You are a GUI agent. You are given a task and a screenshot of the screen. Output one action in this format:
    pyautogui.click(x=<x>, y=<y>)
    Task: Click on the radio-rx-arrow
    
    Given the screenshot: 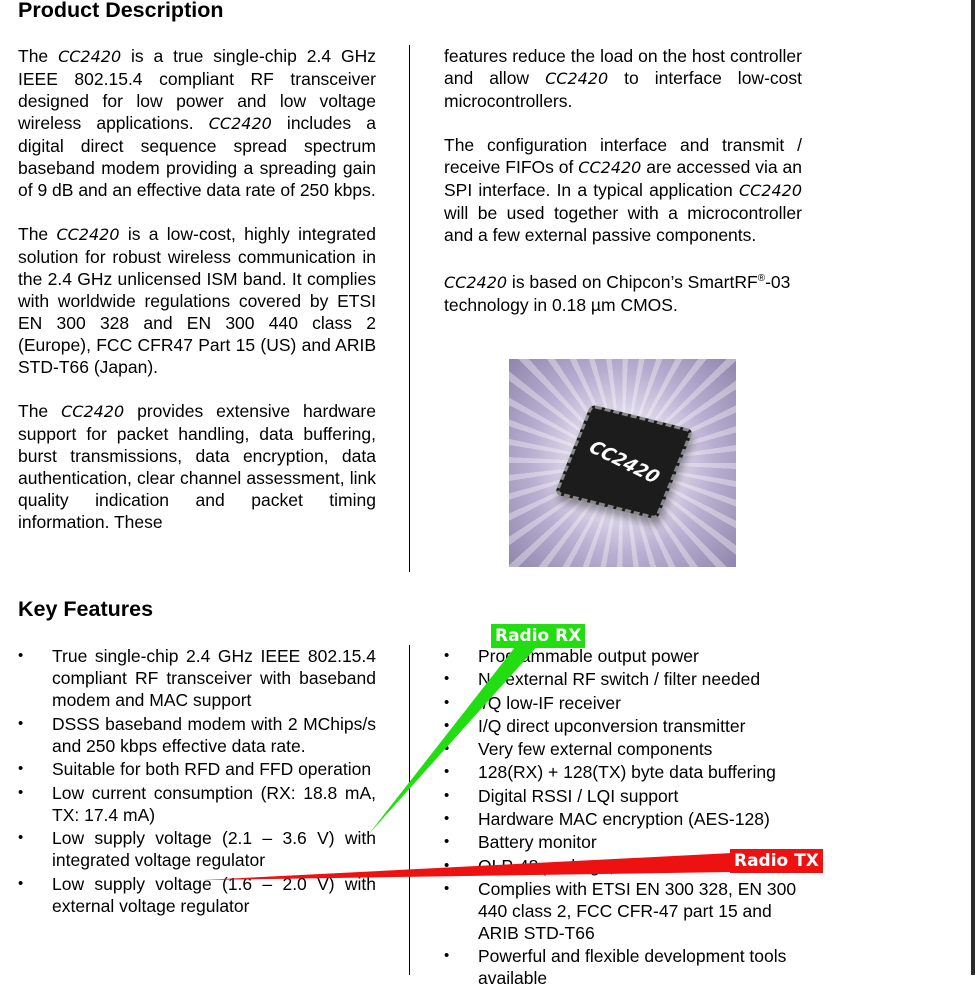 What is the action you would take?
    pyautogui.click(x=454, y=738)
    